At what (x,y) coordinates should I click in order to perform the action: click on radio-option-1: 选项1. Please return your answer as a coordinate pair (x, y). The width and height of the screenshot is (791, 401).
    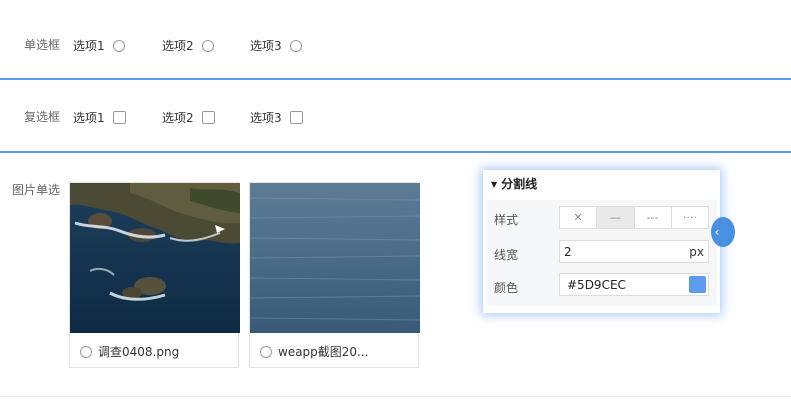
    Looking at the image, I should click on (99, 45).